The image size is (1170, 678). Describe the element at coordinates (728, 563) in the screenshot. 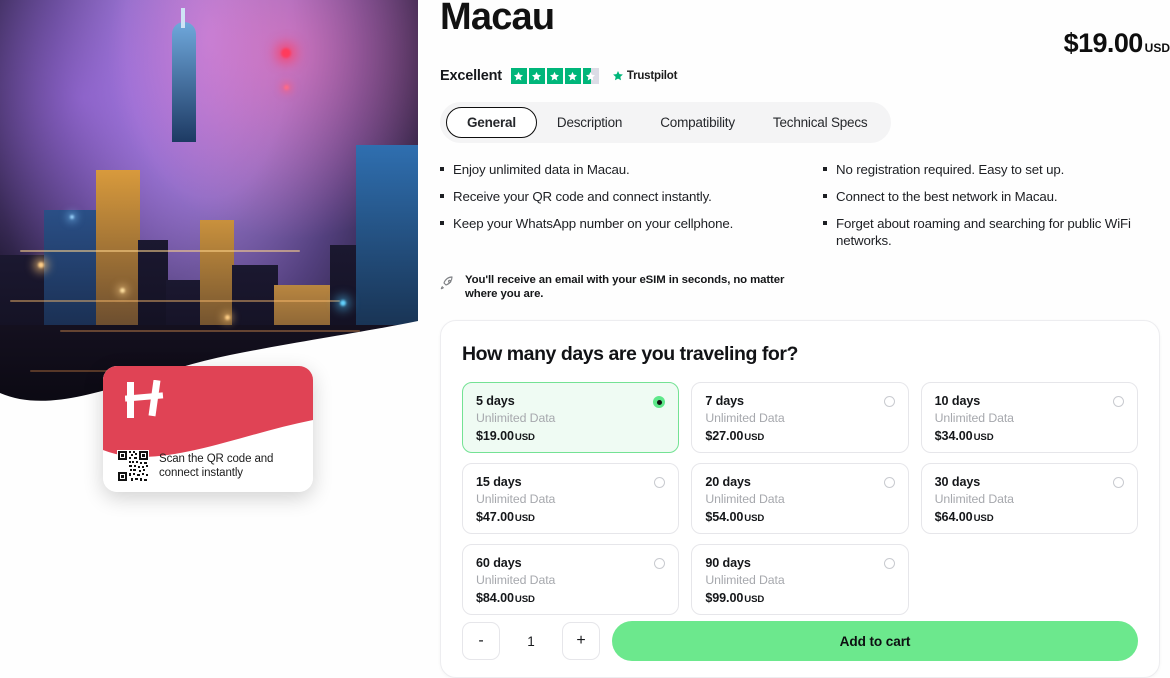

I see `plan-days: 90 days` at that location.